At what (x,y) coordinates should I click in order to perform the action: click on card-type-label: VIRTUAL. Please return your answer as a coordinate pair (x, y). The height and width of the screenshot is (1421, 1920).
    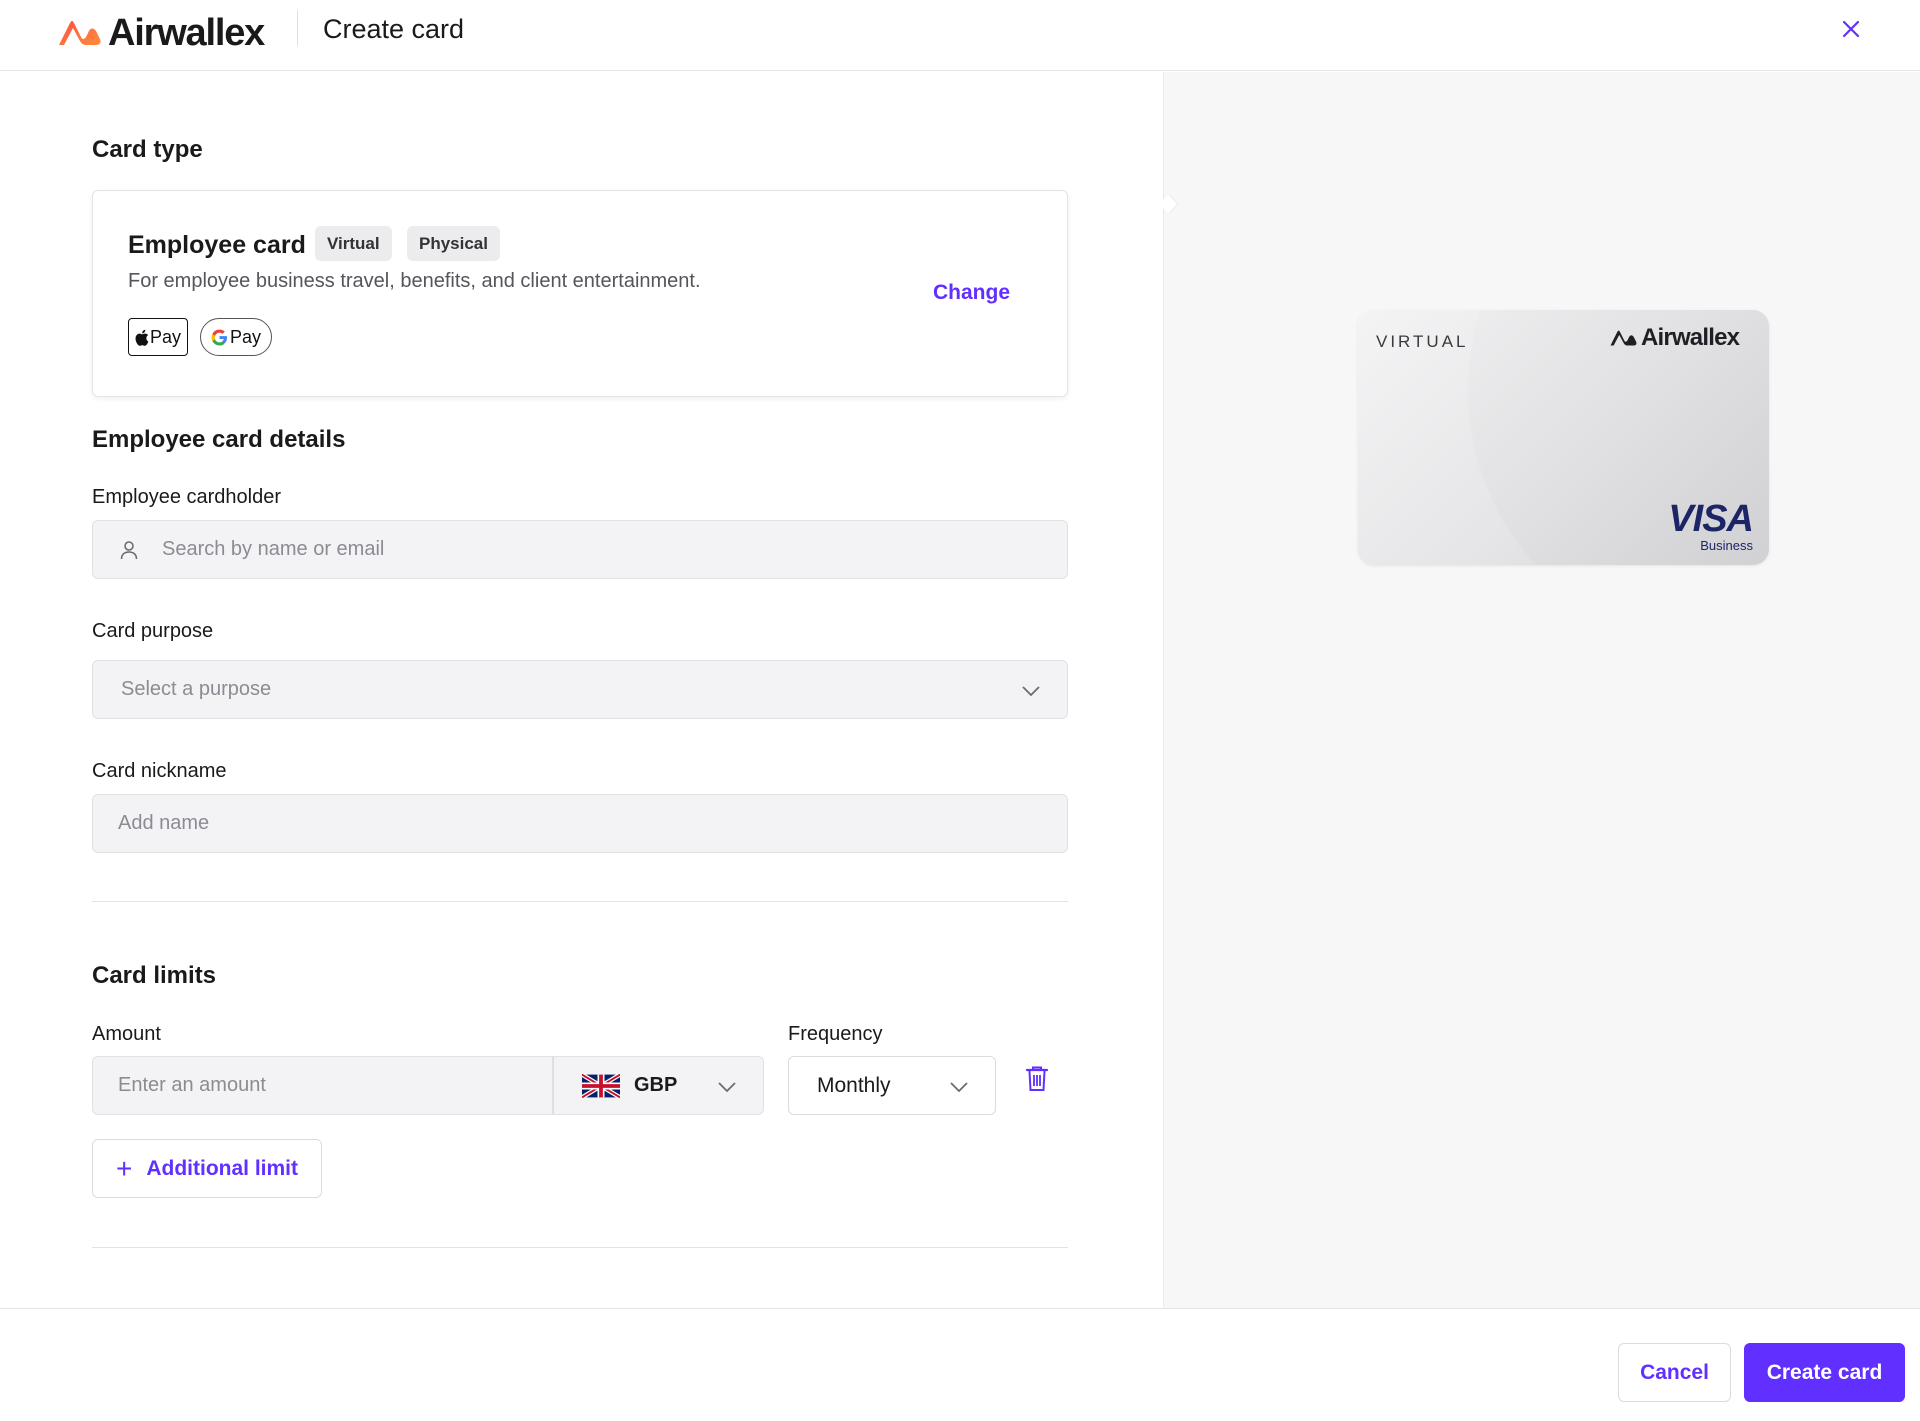
    Looking at the image, I should click on (1422, 341).